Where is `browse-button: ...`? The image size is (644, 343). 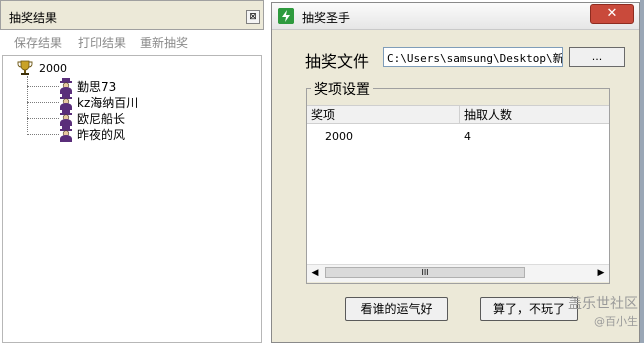 browse-button: ... is located at coordinates (597, 57).